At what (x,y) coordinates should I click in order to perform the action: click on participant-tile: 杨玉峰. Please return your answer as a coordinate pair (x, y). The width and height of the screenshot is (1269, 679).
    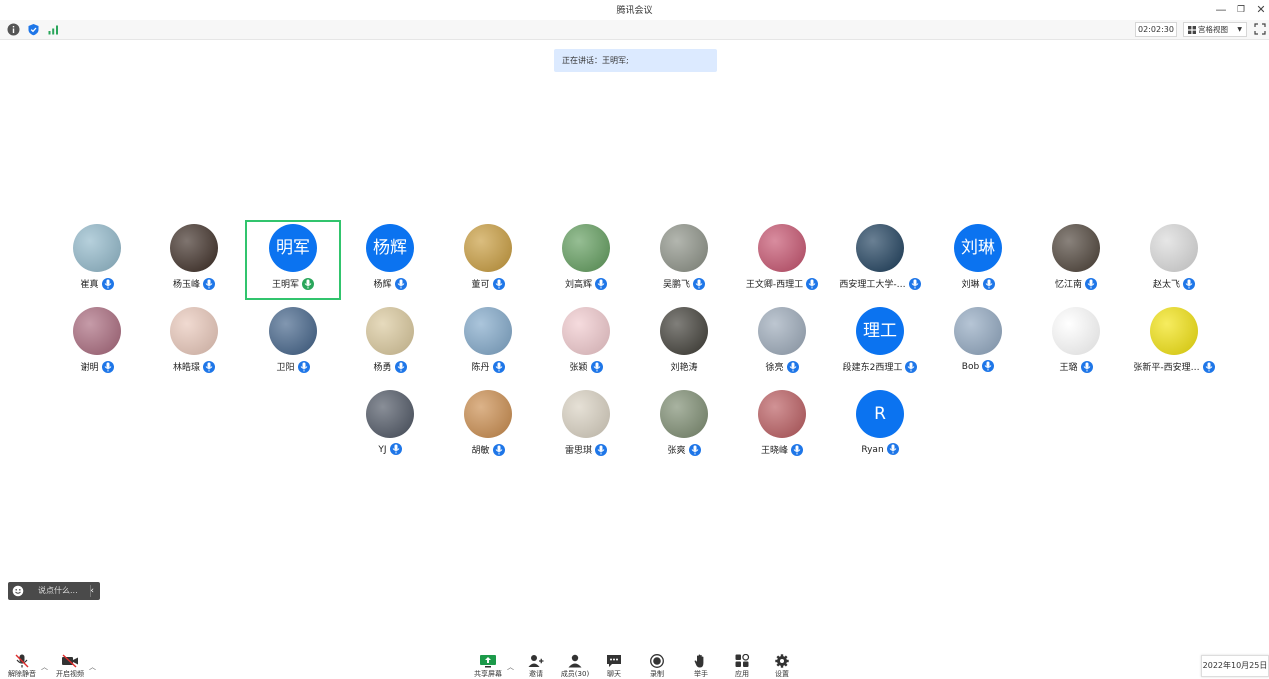
    Looking at the image, I should click on (194, 260).